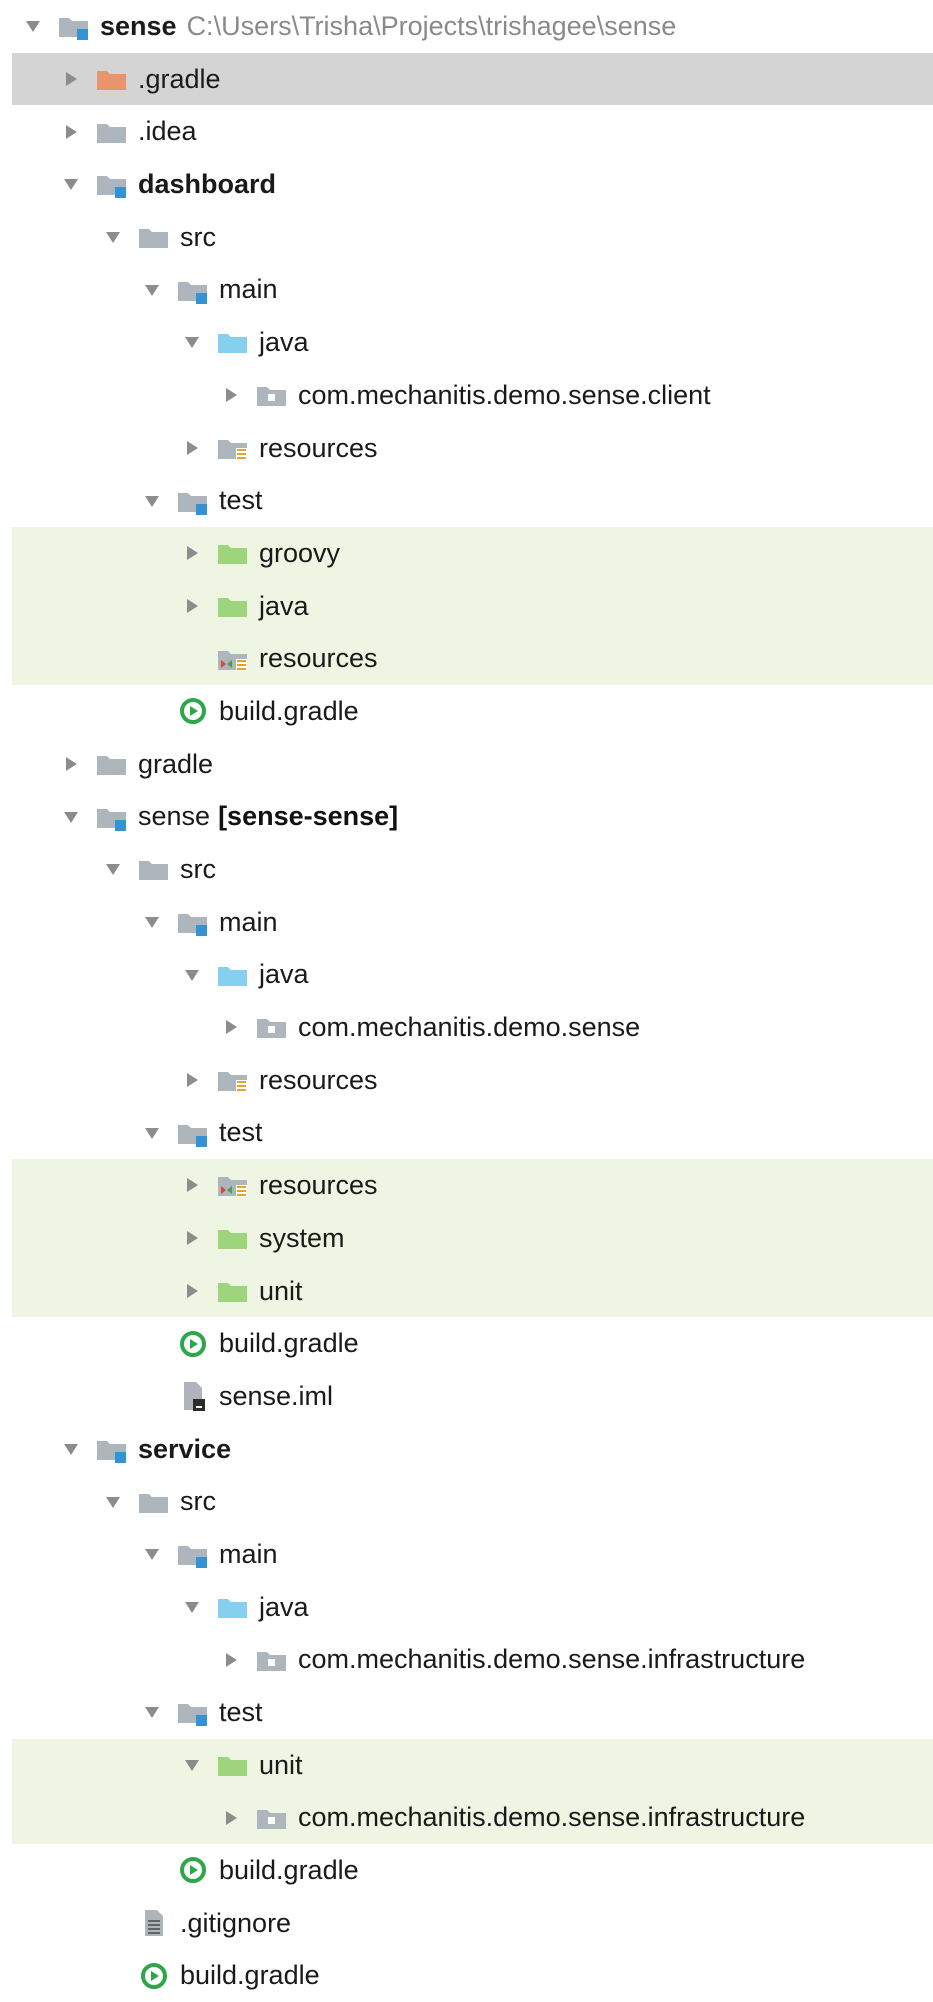 This screenshot has width=933, height=2002. What do you see at coordinates (302, 1238) in the screenshot?
I see `tree-item-label: system` at bounding box center [302, 1238].